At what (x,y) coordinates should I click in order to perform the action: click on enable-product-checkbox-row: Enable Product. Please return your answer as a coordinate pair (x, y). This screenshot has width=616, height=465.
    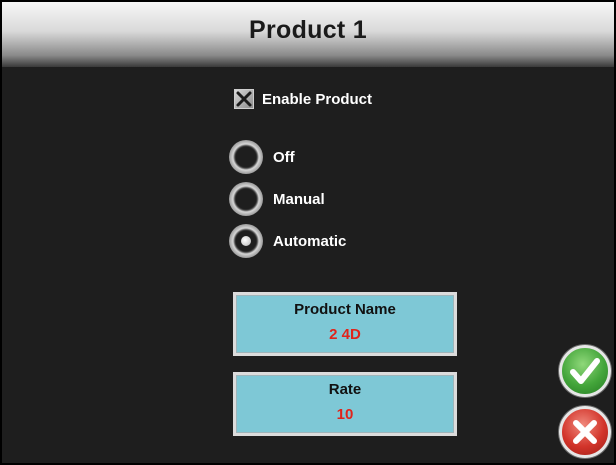
    Looking at the image, I should click on (303, 99).